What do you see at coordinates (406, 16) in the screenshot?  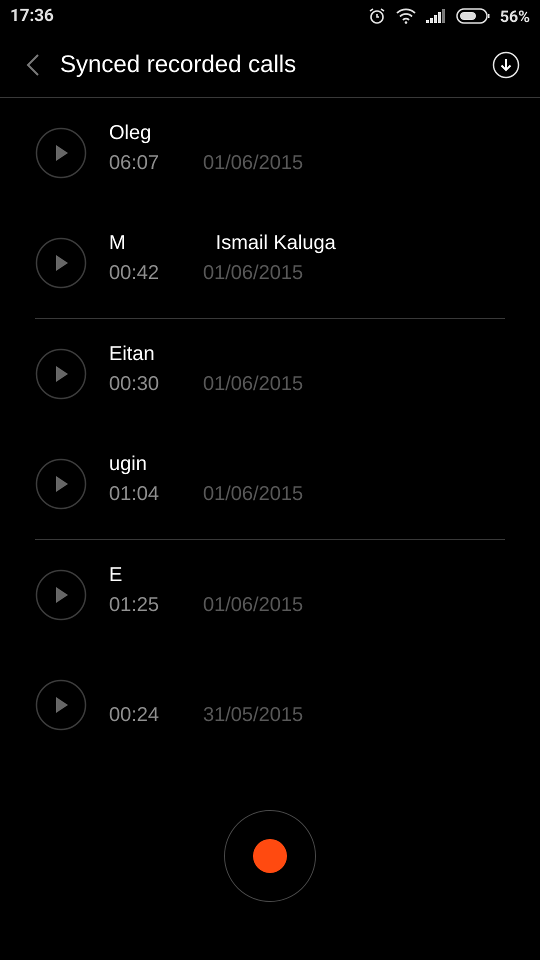 I see `wifi-icon` at bounding box center [406, 16].